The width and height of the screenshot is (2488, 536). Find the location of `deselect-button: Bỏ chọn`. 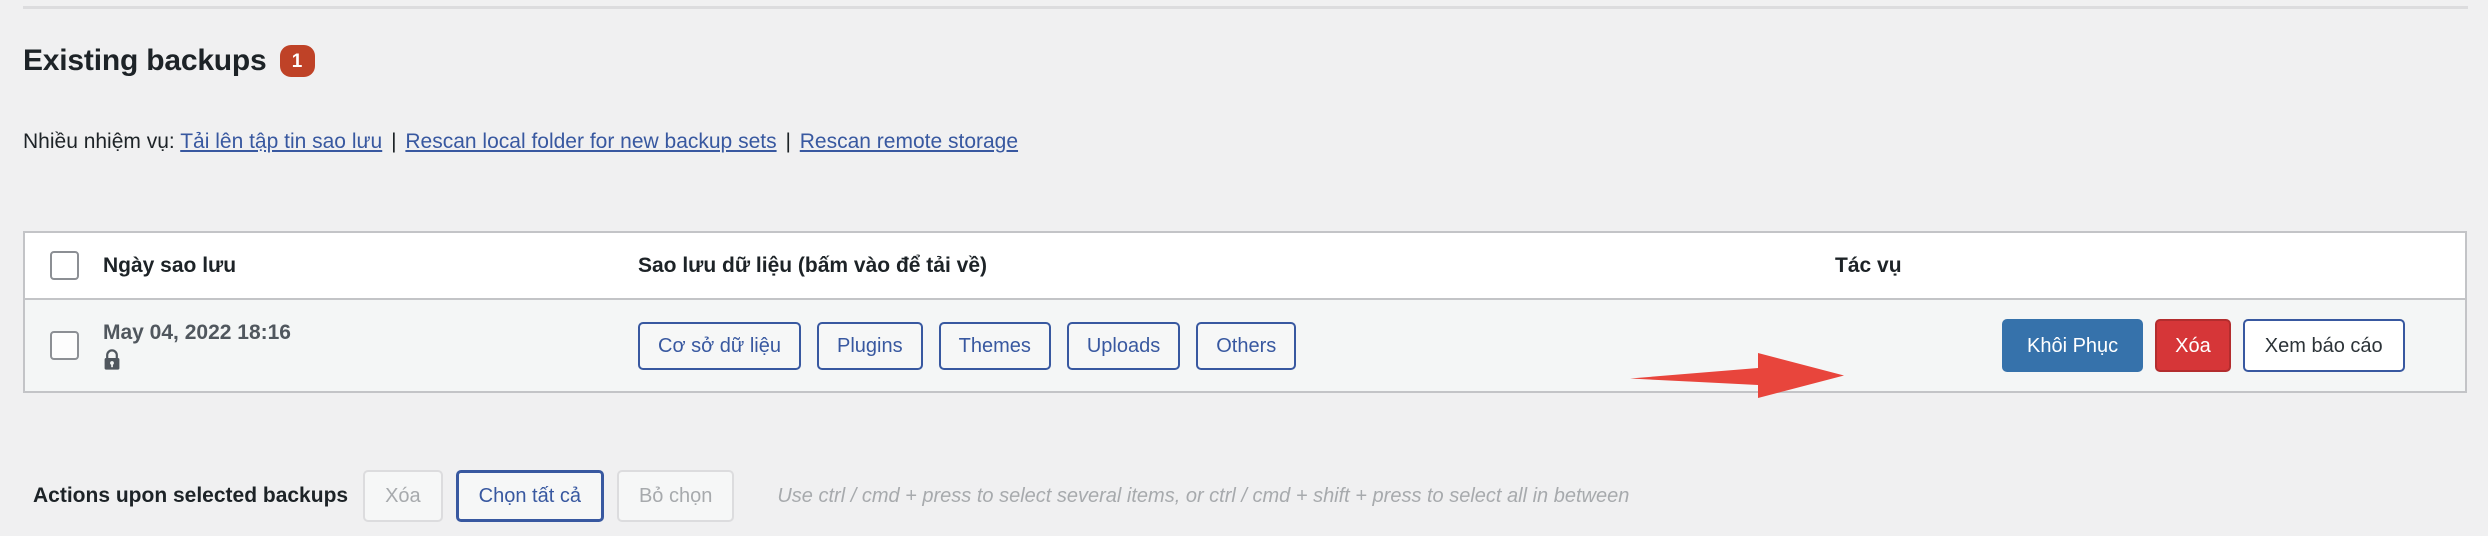

deselect-button: Bỏ chọn is located at coordinates (675, 496).